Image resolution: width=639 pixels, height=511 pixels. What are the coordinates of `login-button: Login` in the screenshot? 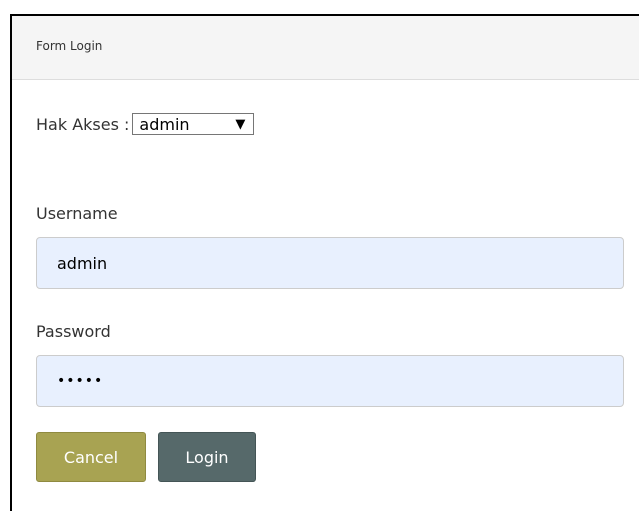 It's located at (207, 457).